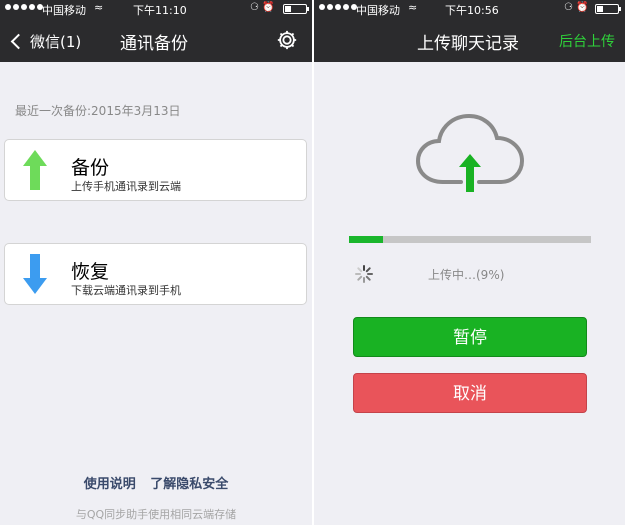 The width and height of the screenshot is (625, 525). Describe the element at coordinates (35, 274) in the screenshot. I see `down-arrow-icon` at that location.